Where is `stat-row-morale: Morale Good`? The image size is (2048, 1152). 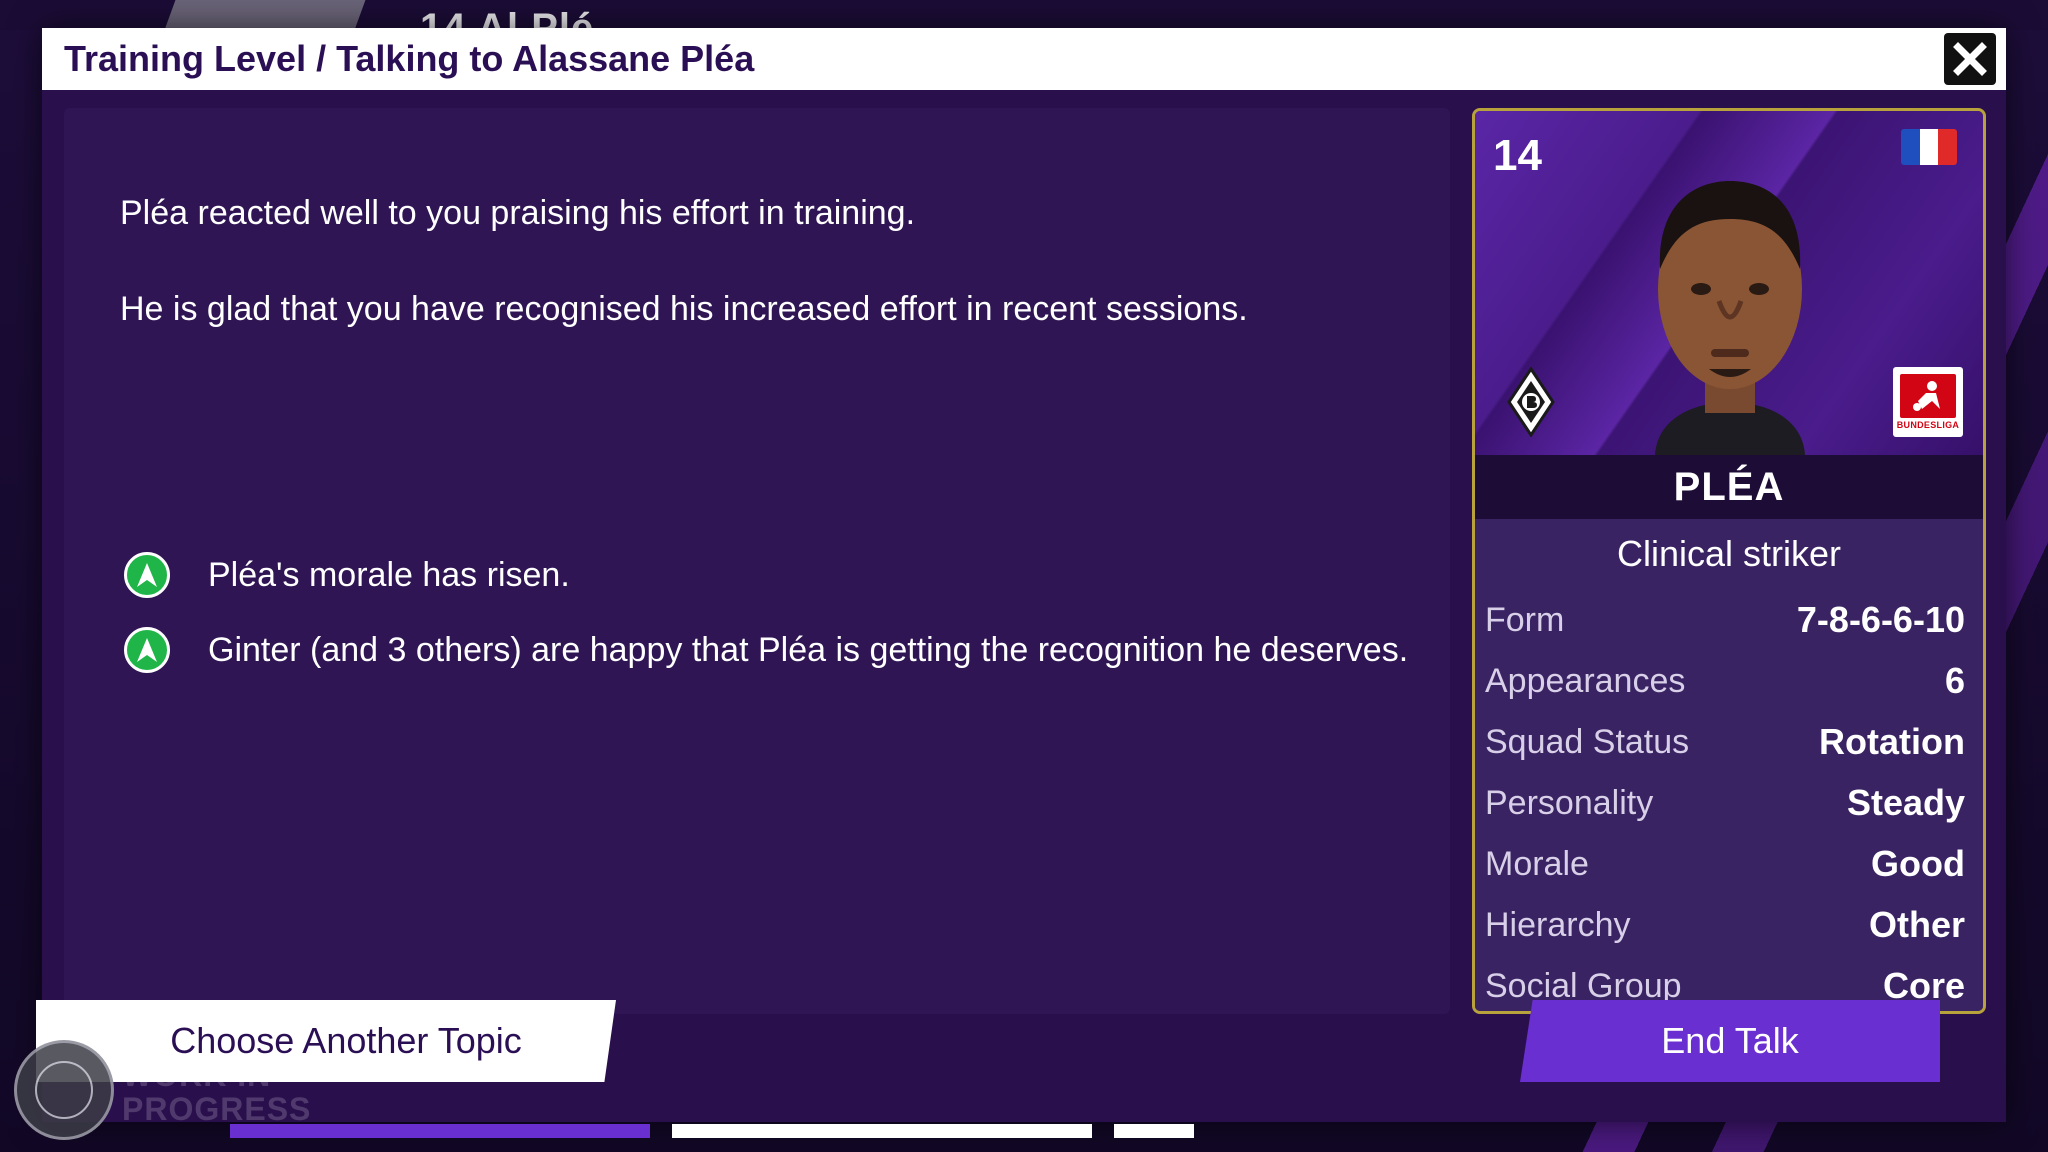
stat-row-morale: Morale Good is located at coordinates (1725, 864).